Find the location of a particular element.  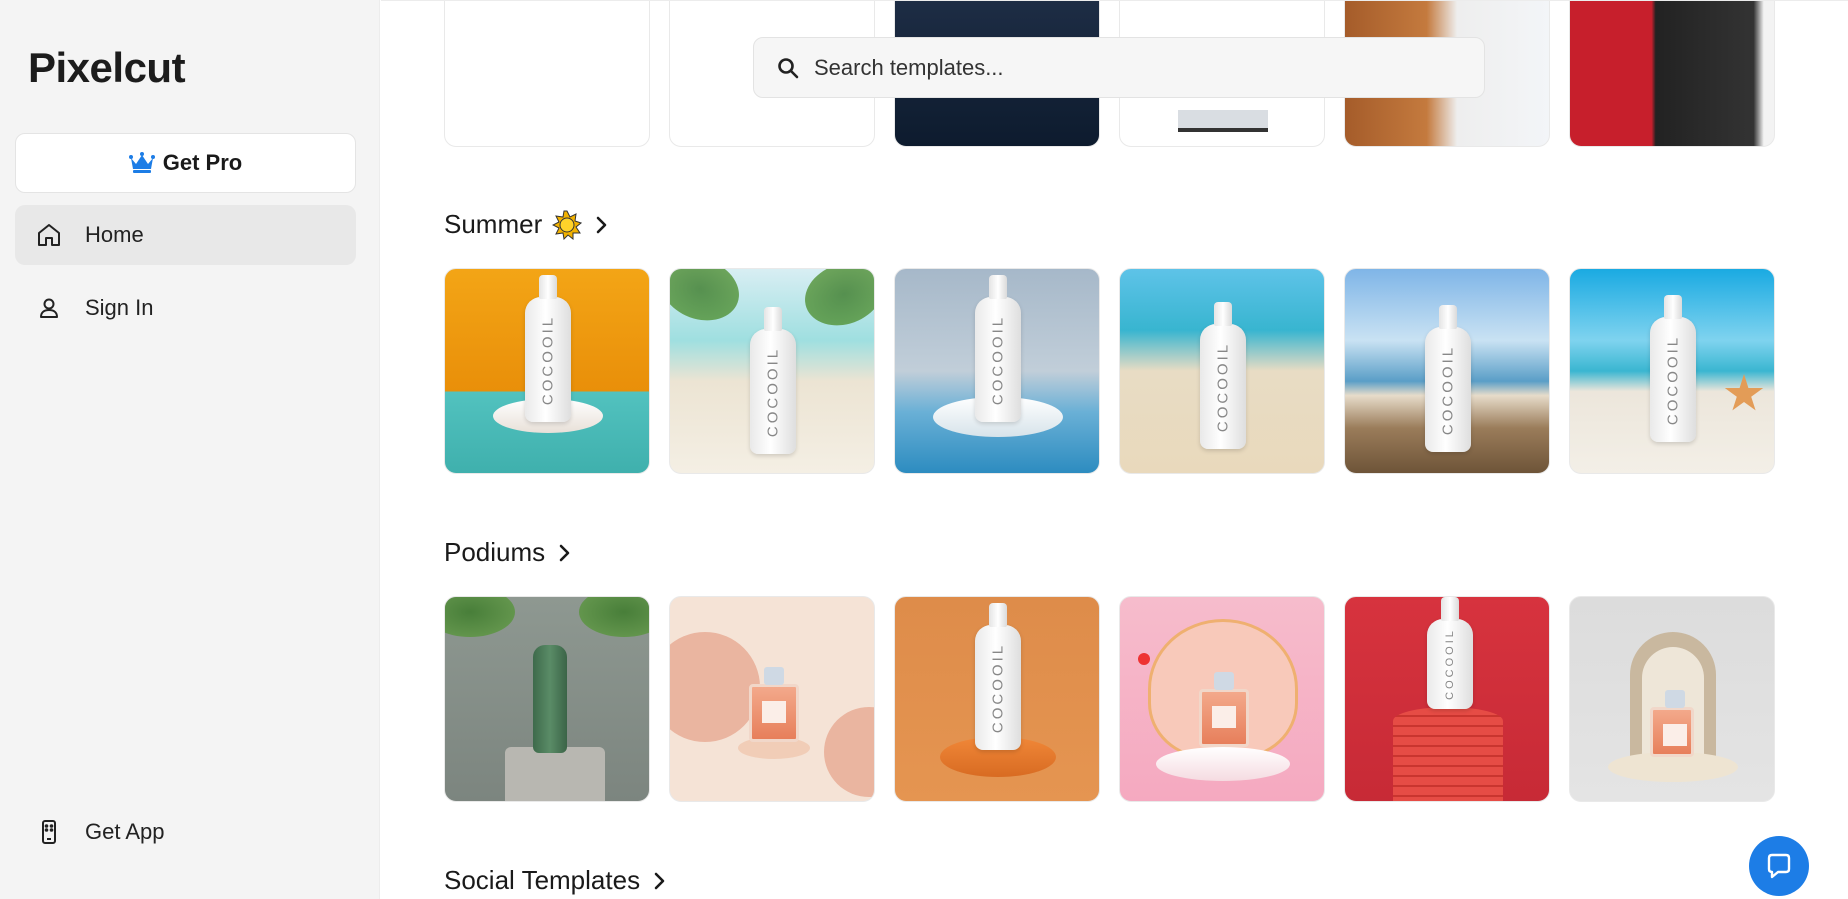

sidebar-item-label: Home is located at coordinates (114, 234).